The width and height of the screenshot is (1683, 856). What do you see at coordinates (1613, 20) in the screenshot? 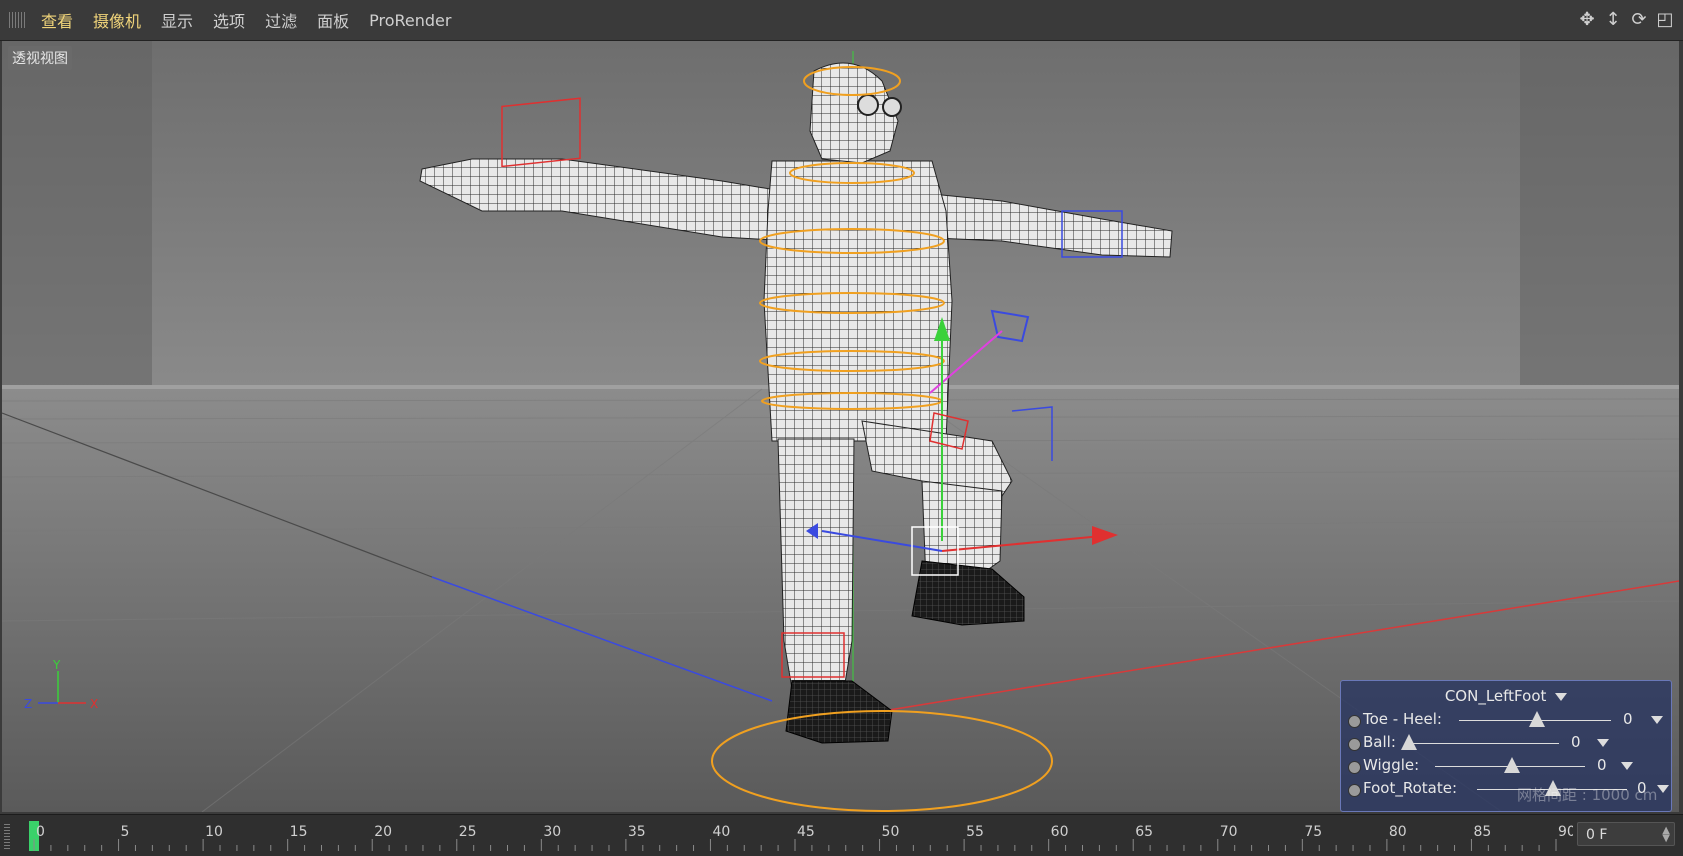
I see `pan-view-icon: ↕` at bounding box center [1613, 20].